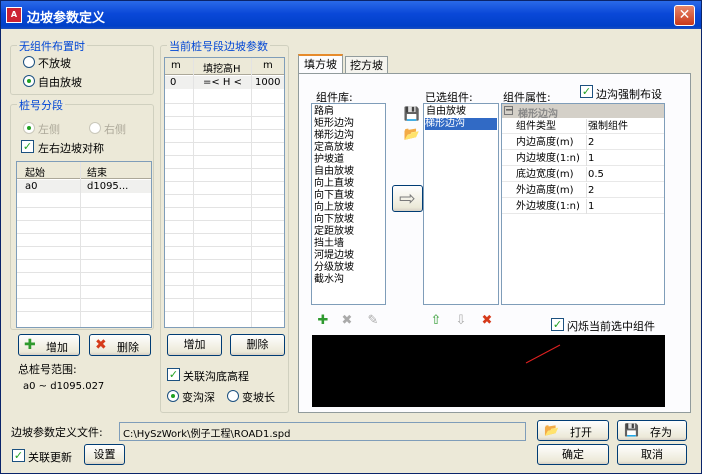 The image size is (702, 474). Describe the element at coordinates (222, 69) in the screenshot. I see `header-fill-height: 填挖高H` at that location.